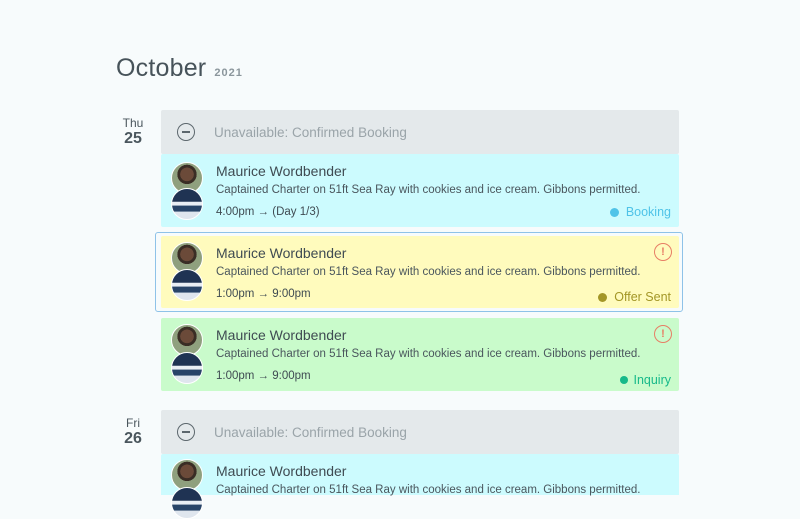 The height and width of the screenshot is (519, 800). I want to click on status-badge: Inquiry, so click(645, 380).